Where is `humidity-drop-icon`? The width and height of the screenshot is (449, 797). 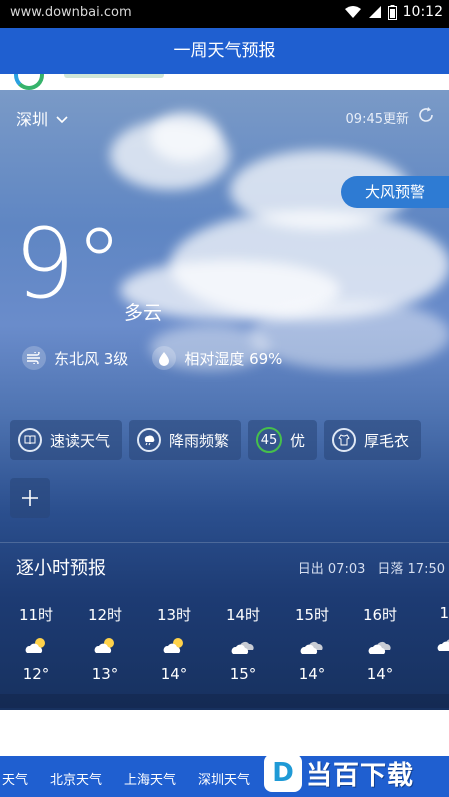
humidity-drop-icon is located at coordinates (164, 358).